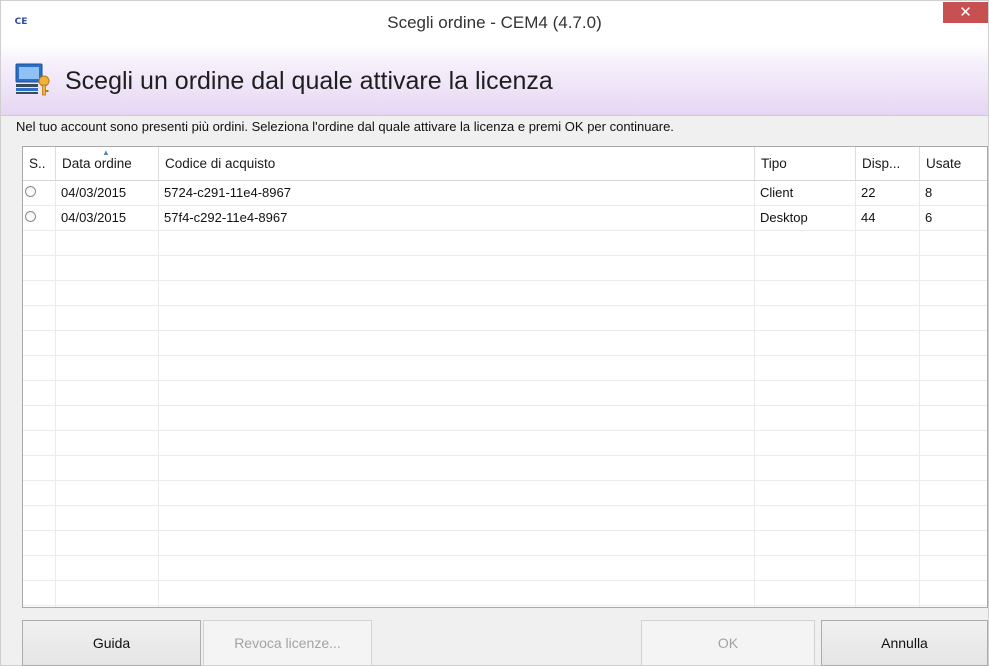 The height and width of the screenshot is (666, 989). Describe the element at coordinates (888, 193) in the screenshot. I see `available-cell: 22` at that location.